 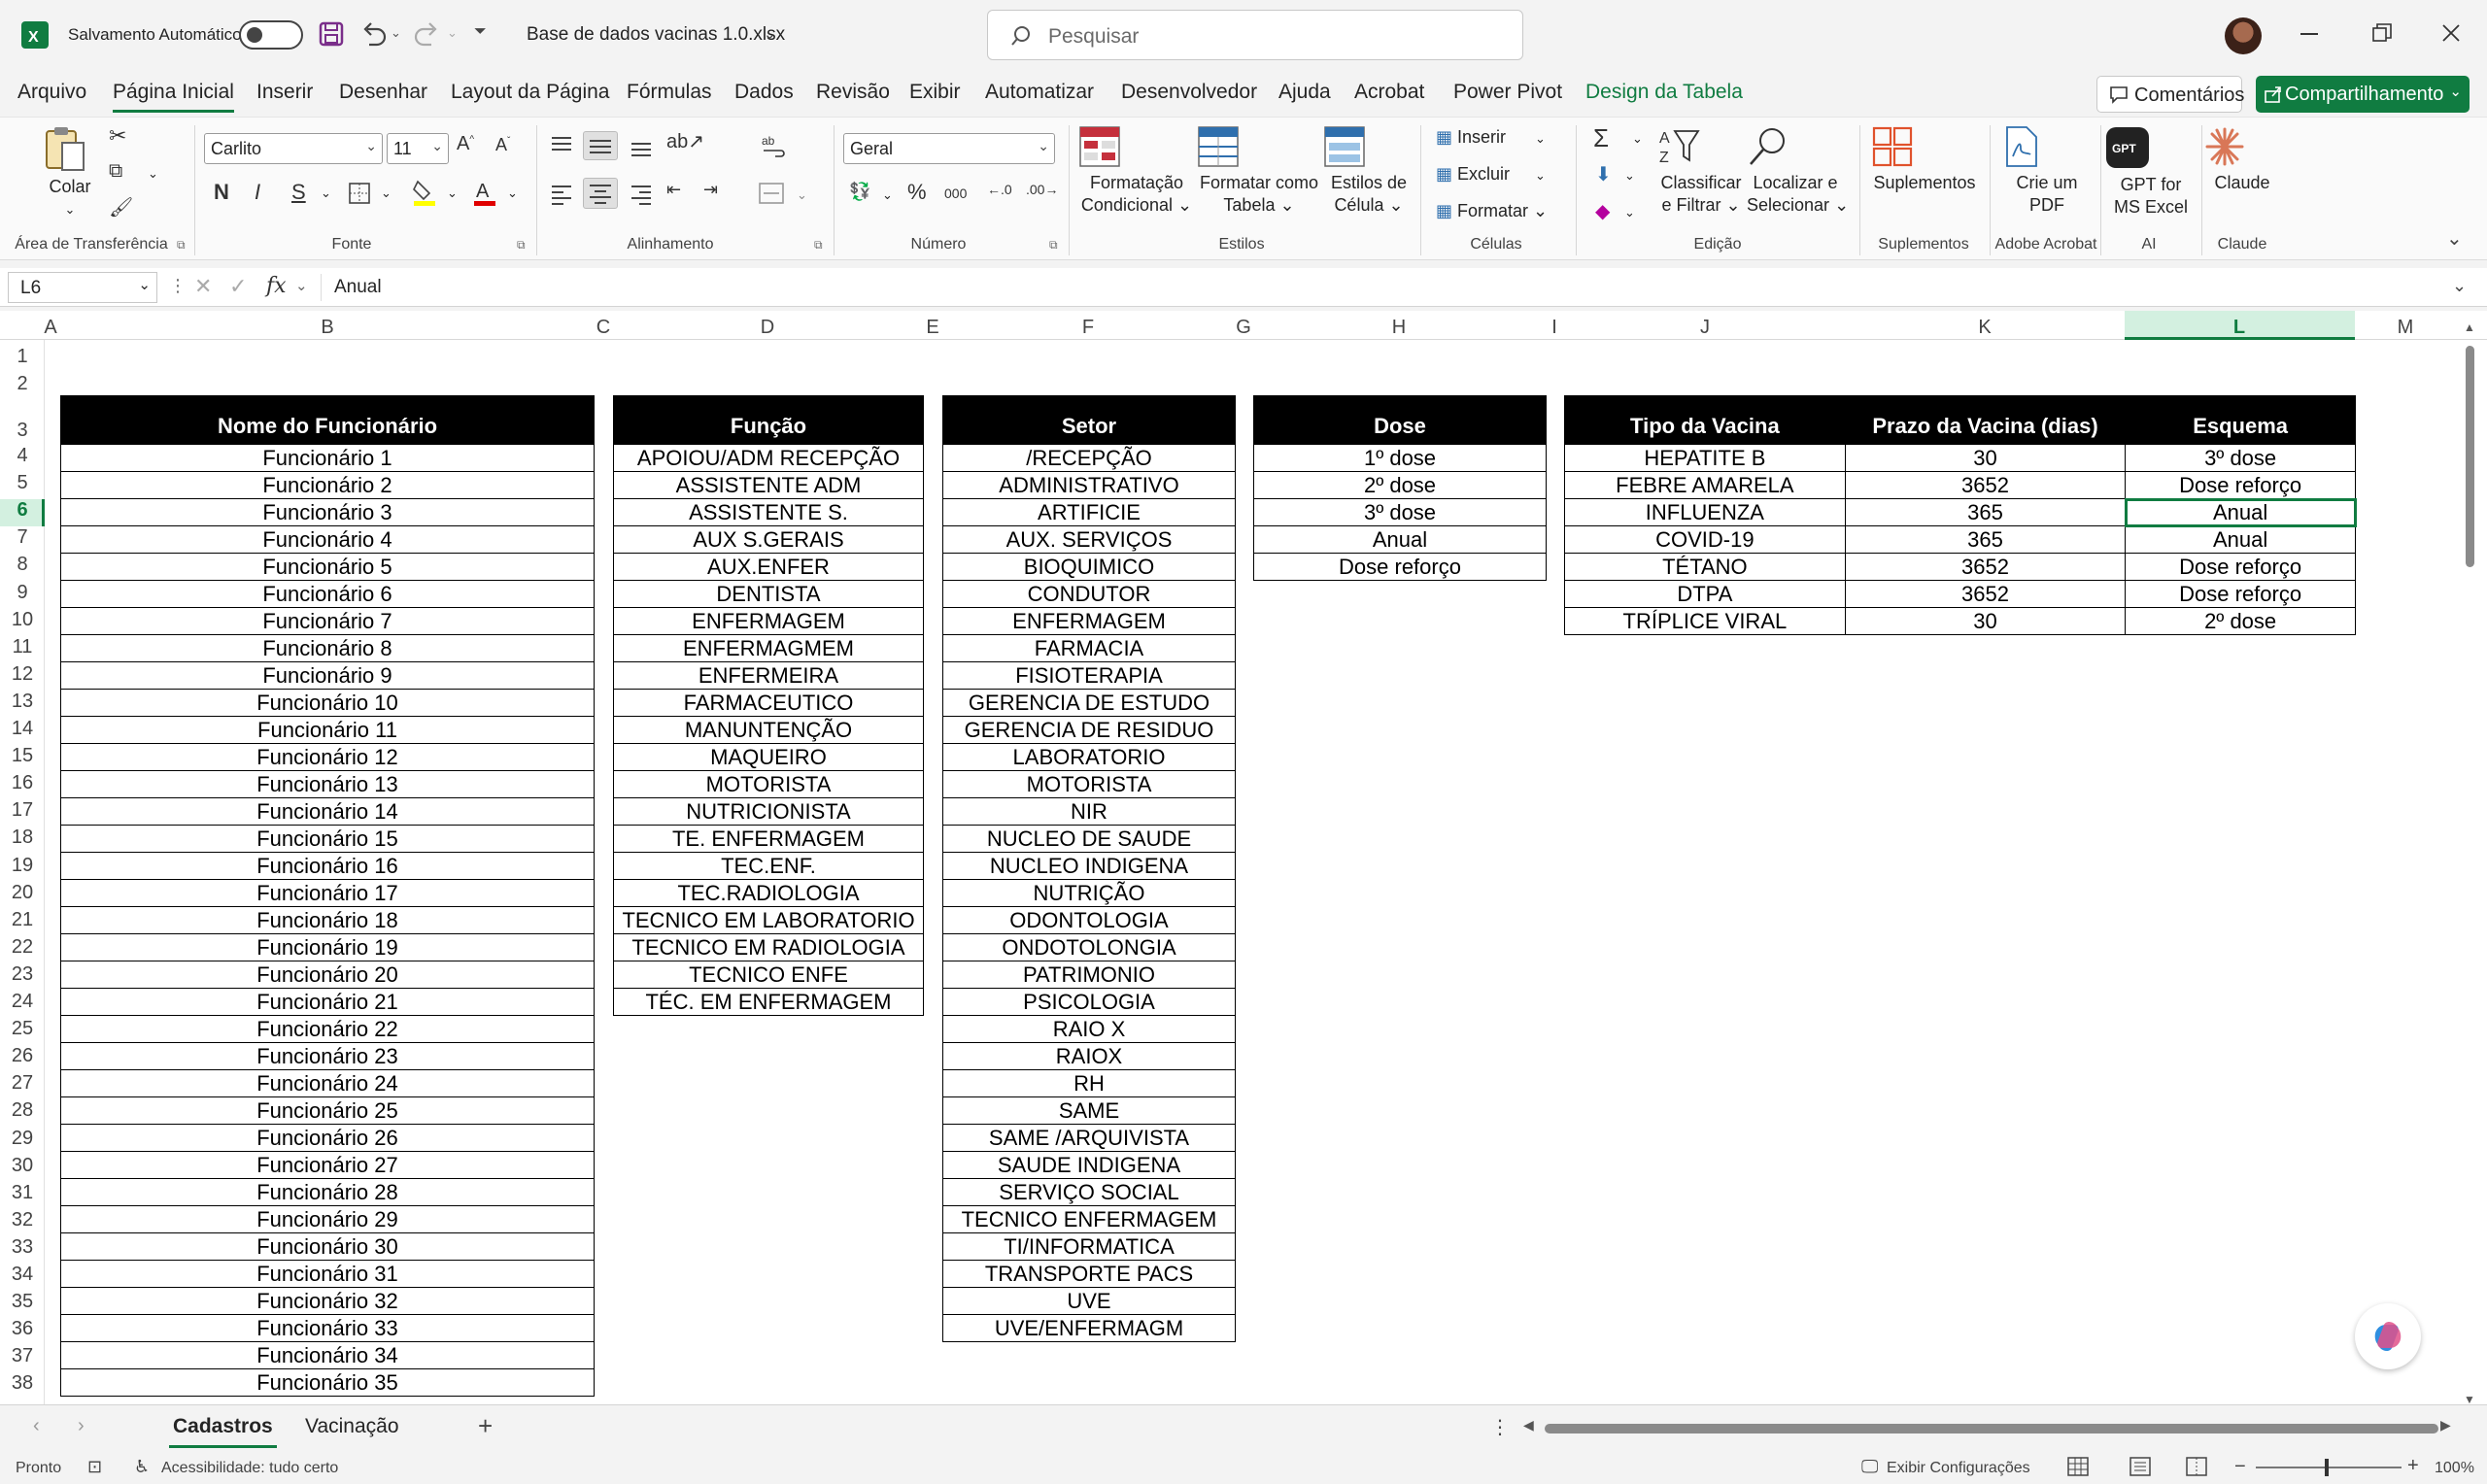 What do you see at coordinates (115, 171) in the screenshot?
I see `copy-icon: ⧉` at bounding box center [115, 171].